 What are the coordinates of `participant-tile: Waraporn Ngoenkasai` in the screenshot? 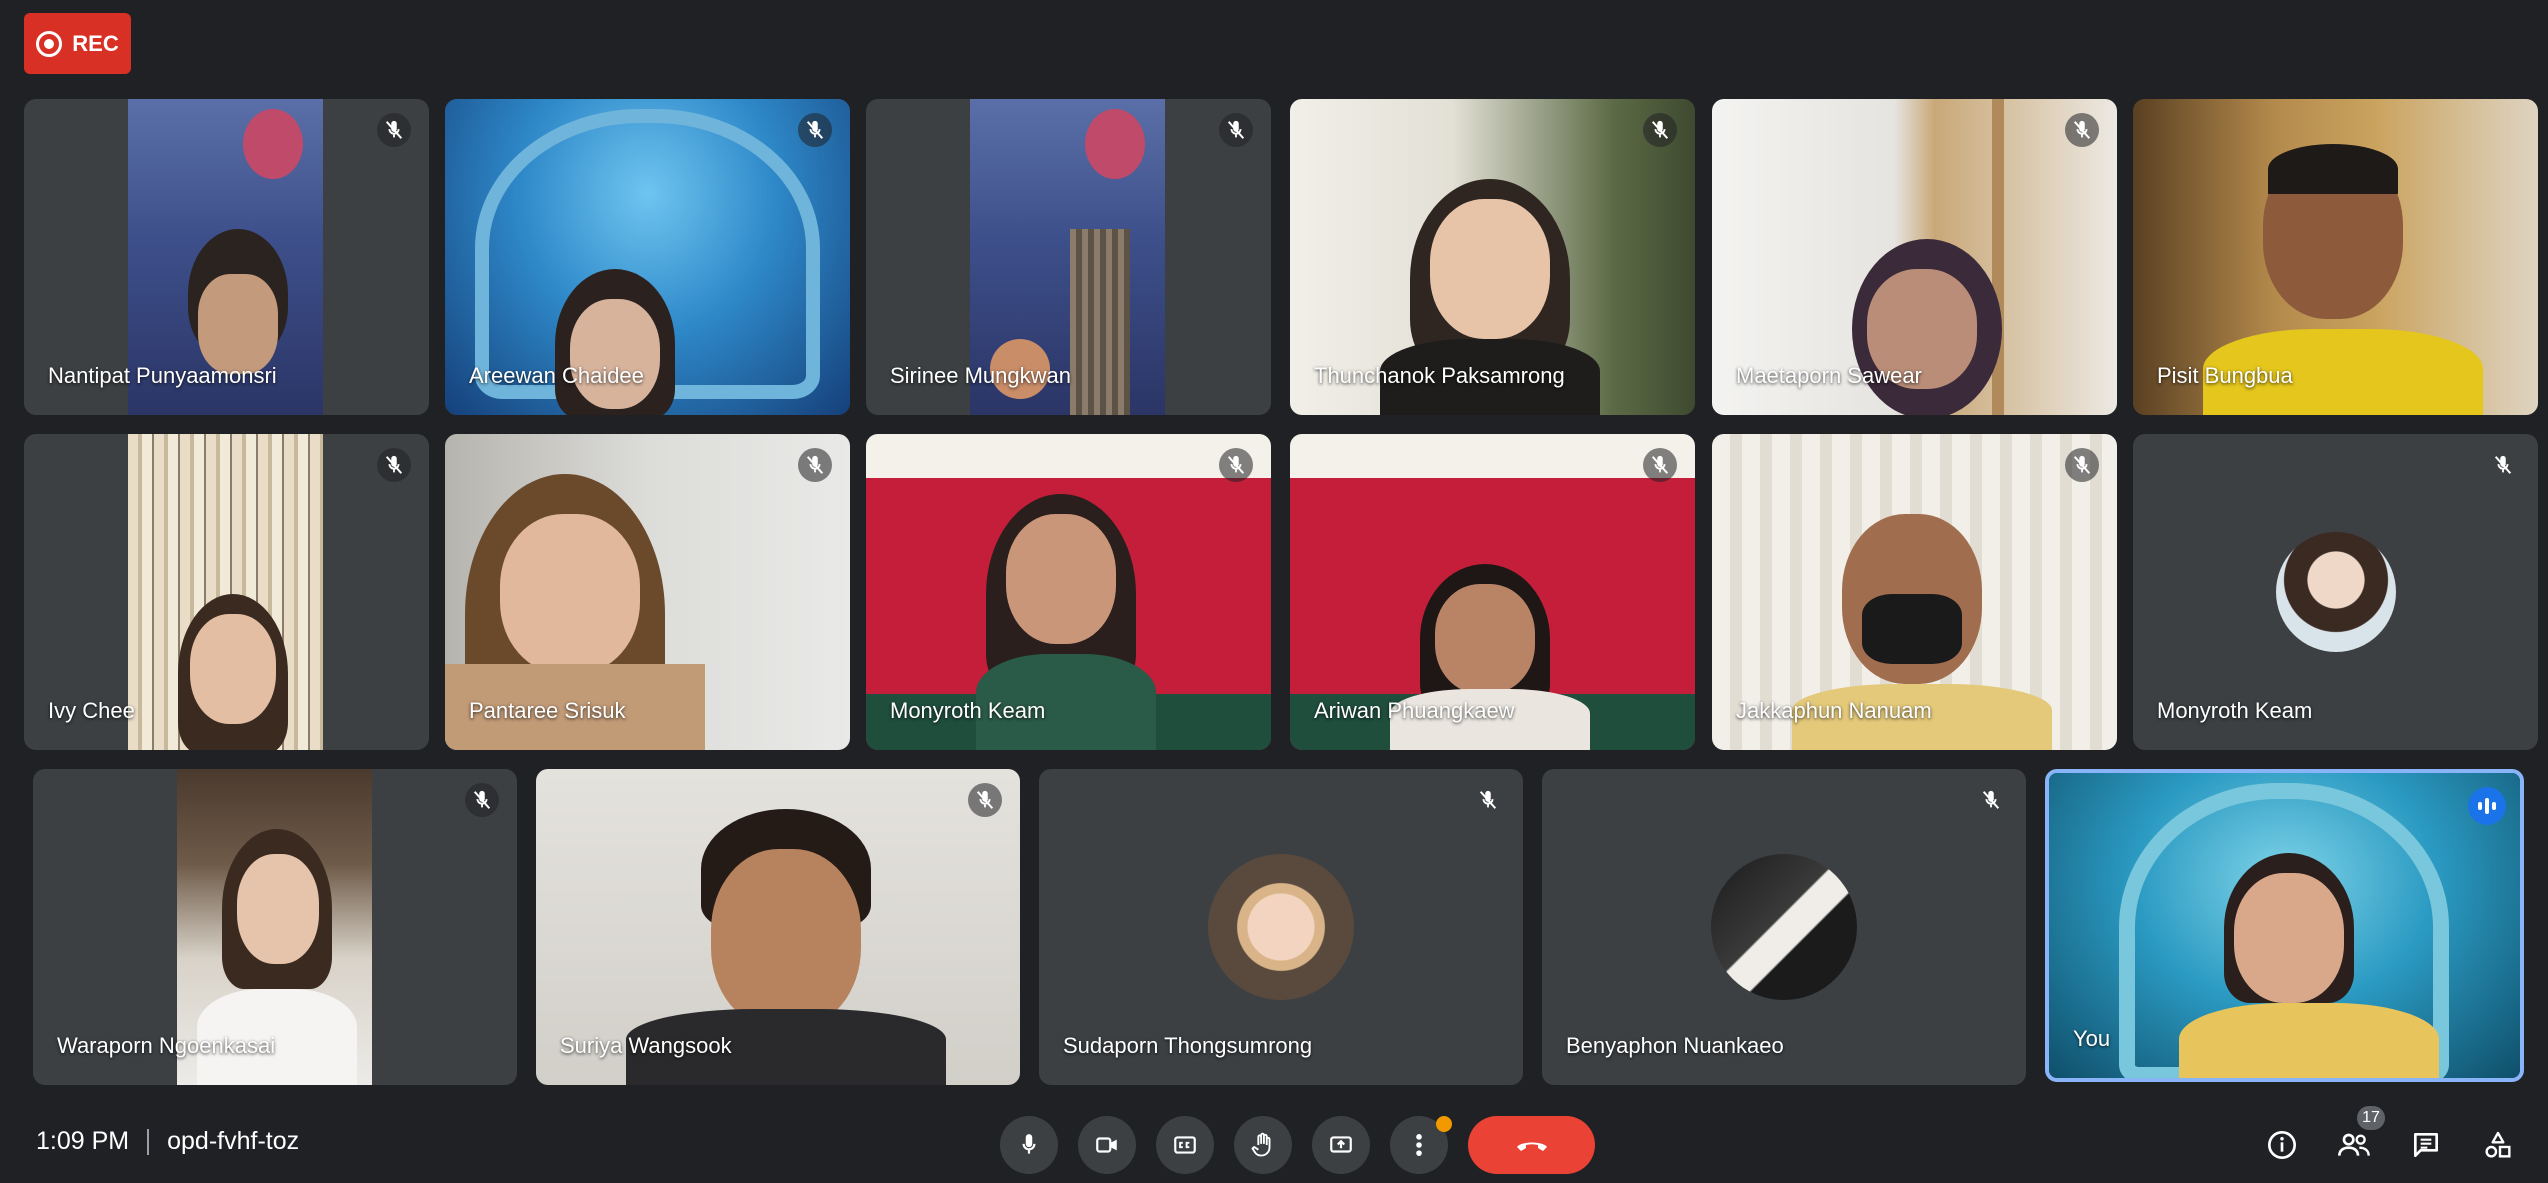 It's located at (275, 927).